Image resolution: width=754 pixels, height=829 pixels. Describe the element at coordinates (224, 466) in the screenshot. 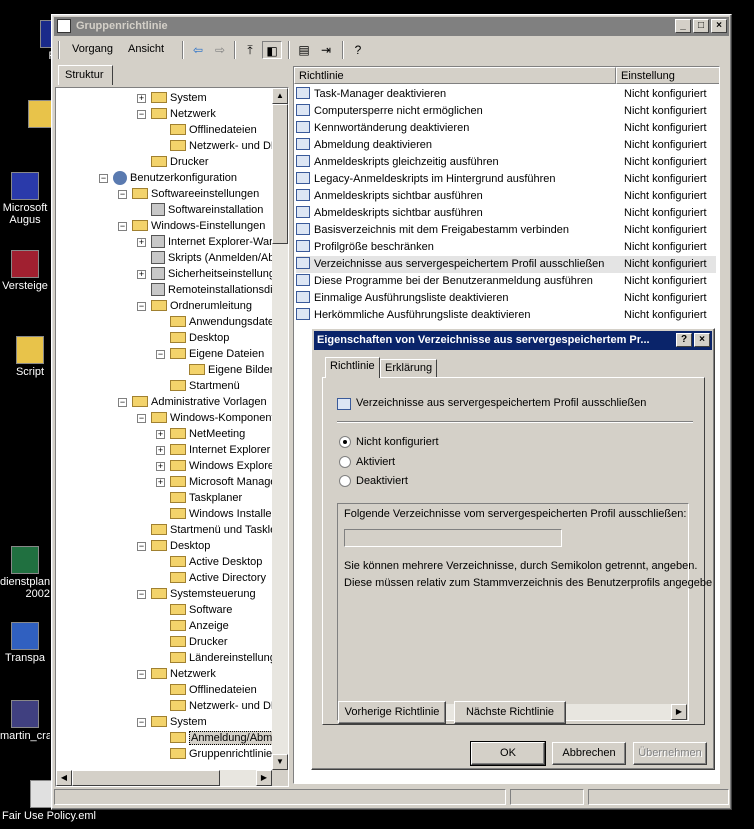

I see `tree-item: Windows Explorer` at that location.